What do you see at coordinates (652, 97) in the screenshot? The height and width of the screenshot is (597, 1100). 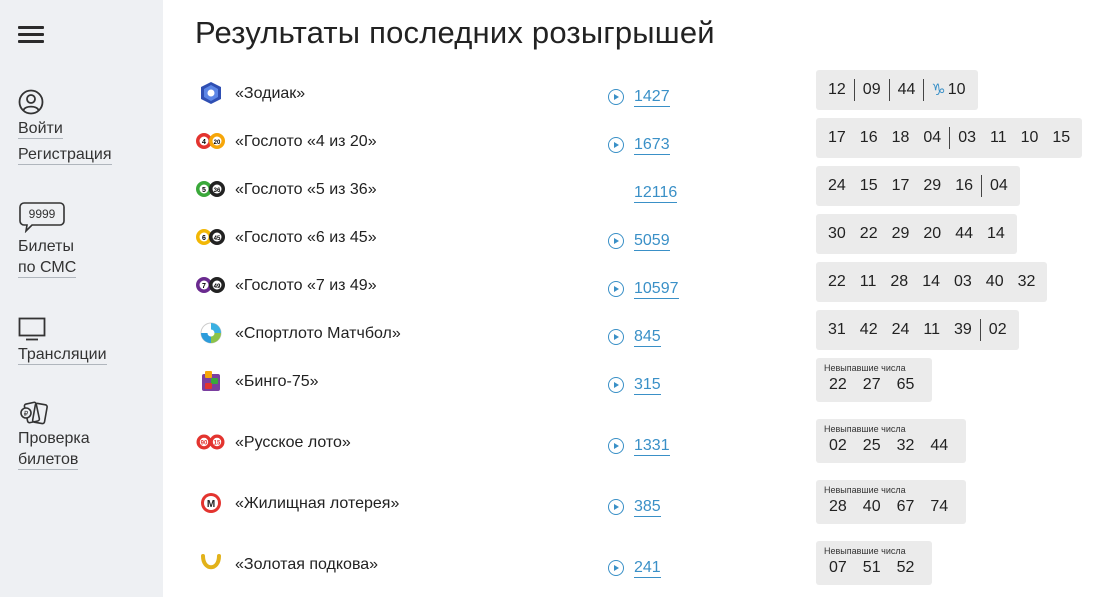 I see `draw-number-link: 1427` at bounding box center [652, 97].